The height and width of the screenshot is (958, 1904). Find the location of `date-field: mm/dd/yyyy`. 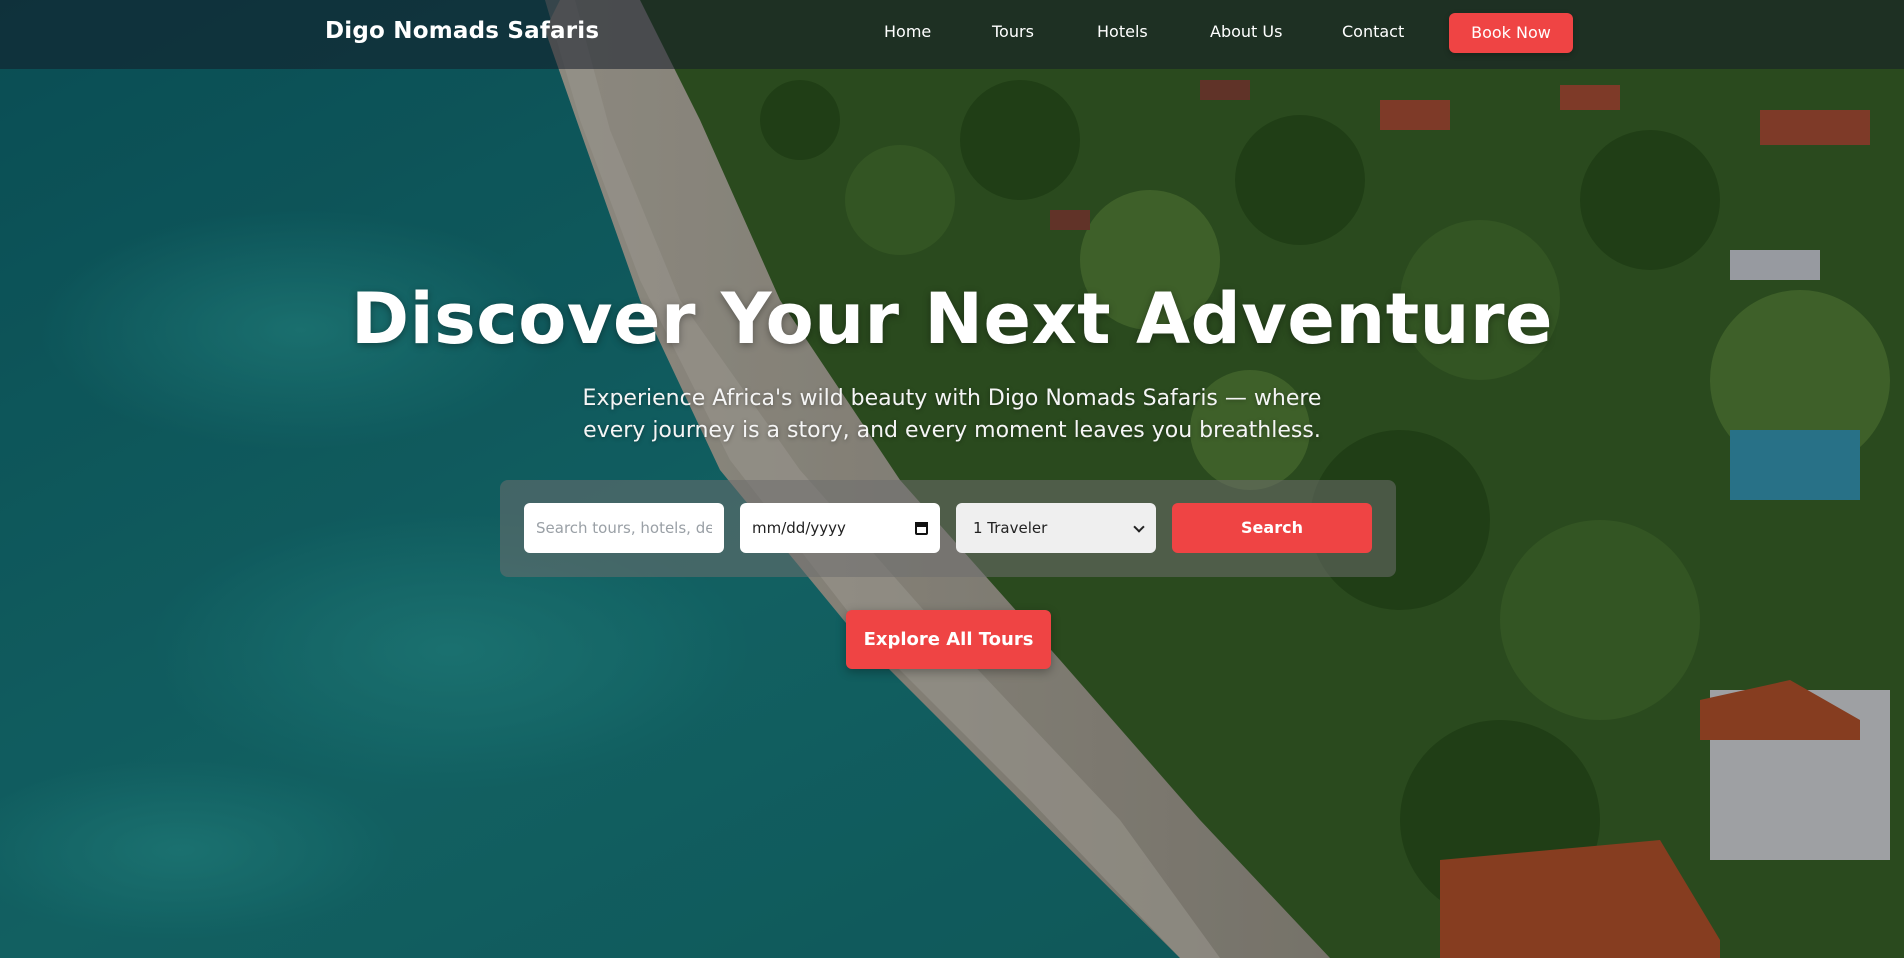

date-field: mm/dd/yyyy is located at coordinates (840, 528).